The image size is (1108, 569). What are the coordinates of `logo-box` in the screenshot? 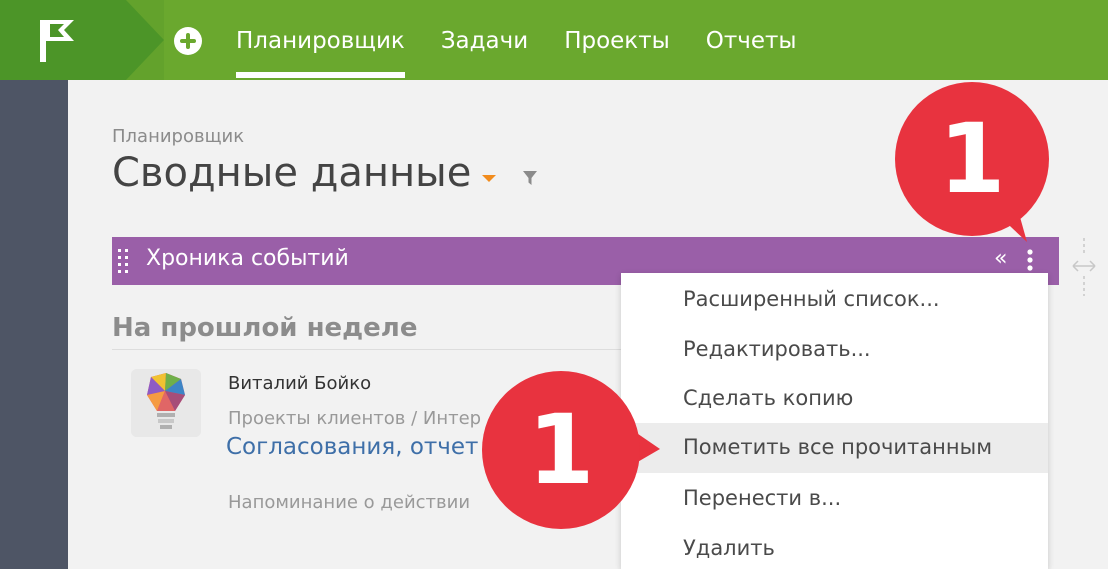 It's located at (63, 40).